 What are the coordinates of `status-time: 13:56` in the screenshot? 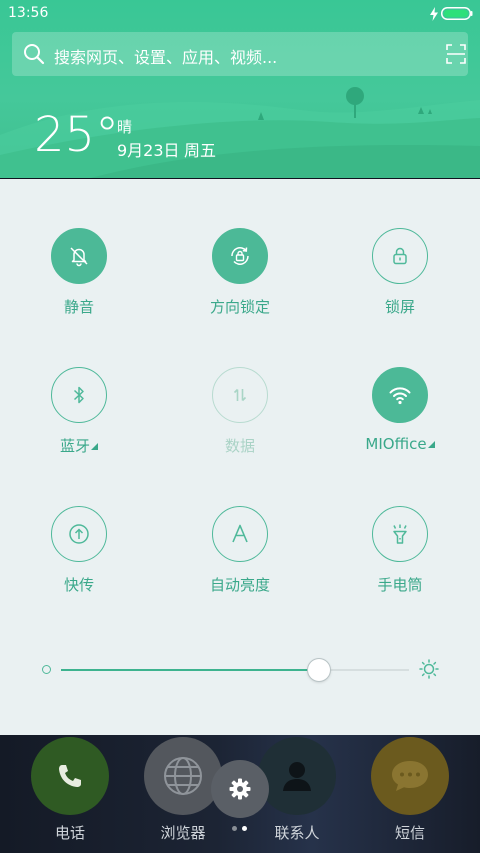 It's located at (28, 13).